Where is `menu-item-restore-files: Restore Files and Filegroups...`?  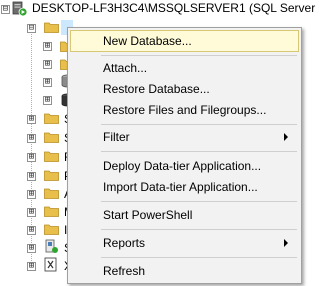 menu-item-restore-files: Restore Files and Filegroups... is located at coordinates (184, 110).